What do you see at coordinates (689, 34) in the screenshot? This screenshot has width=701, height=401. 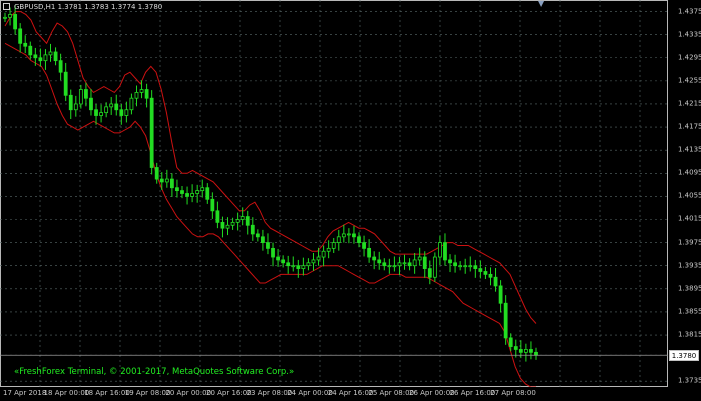 I see `price-tick-label: 1.4335` at bounding box center [689, 34].